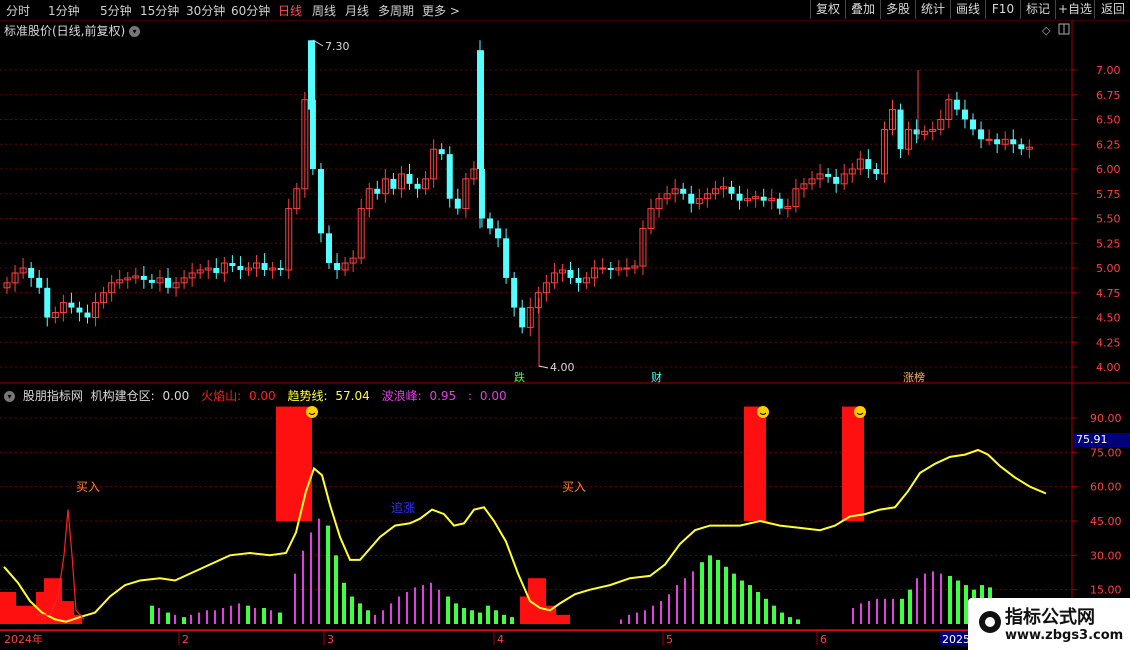 The width and height of the screenshot is (1130, 650). Describe the element at coordinates (337, 46) in the screenshot. I see `high-price-label: 7.30` at that location.